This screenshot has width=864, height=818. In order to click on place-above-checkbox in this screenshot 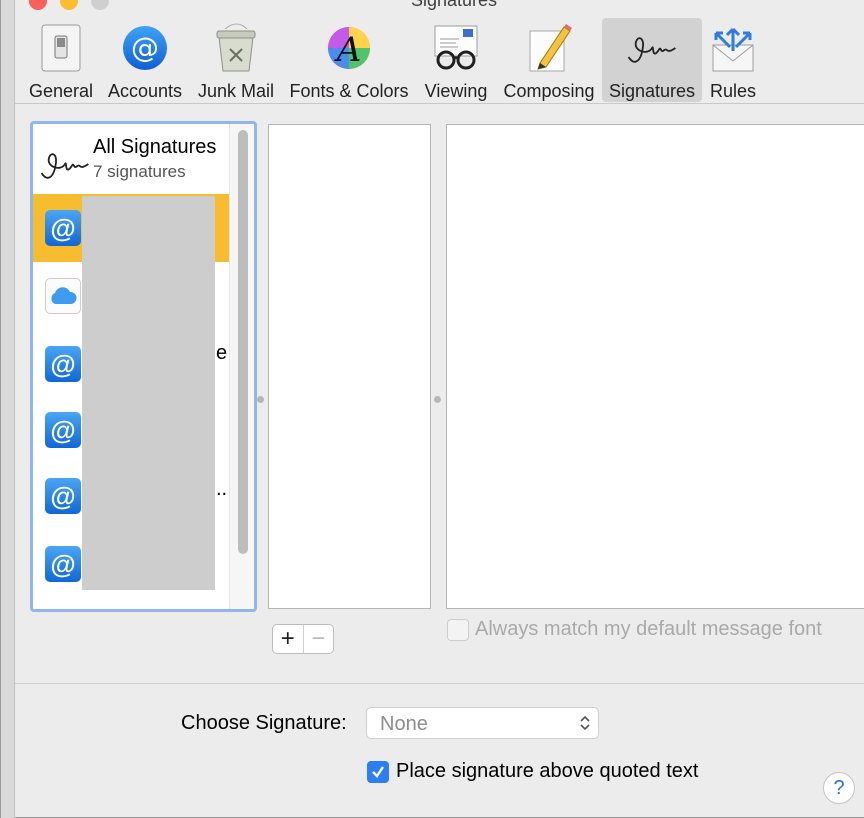, I will do `click(378, 772)`.